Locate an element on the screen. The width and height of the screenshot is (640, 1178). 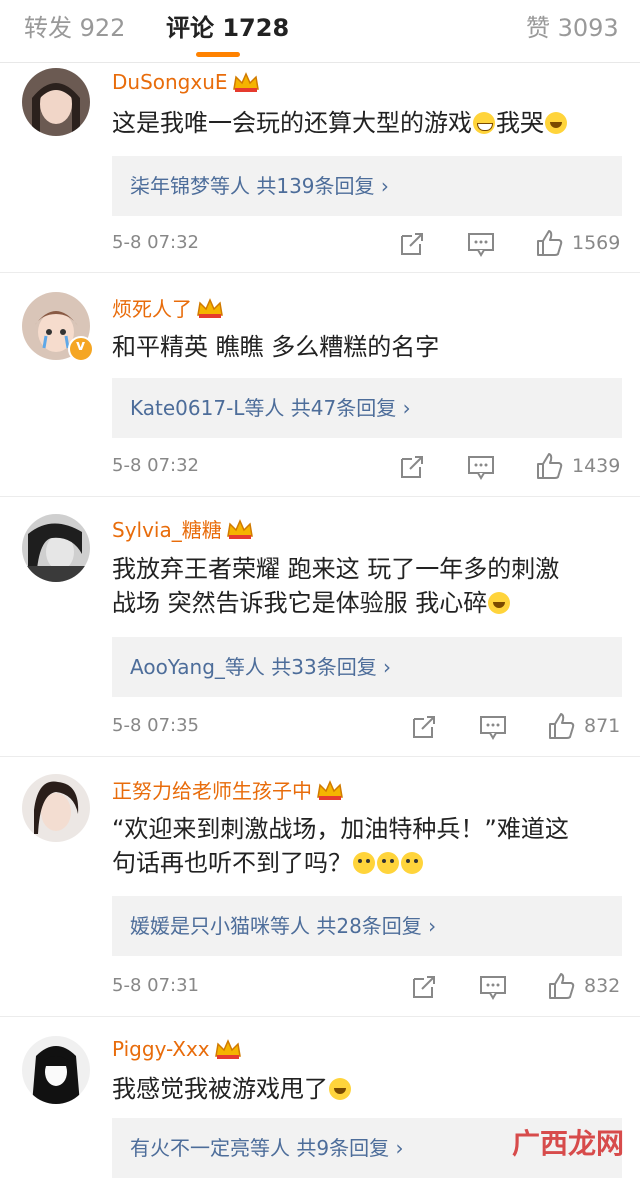
comment-text: 这是我唯一会玩的还算大型的游戏 我哭 is located at coordinates (367, 123).